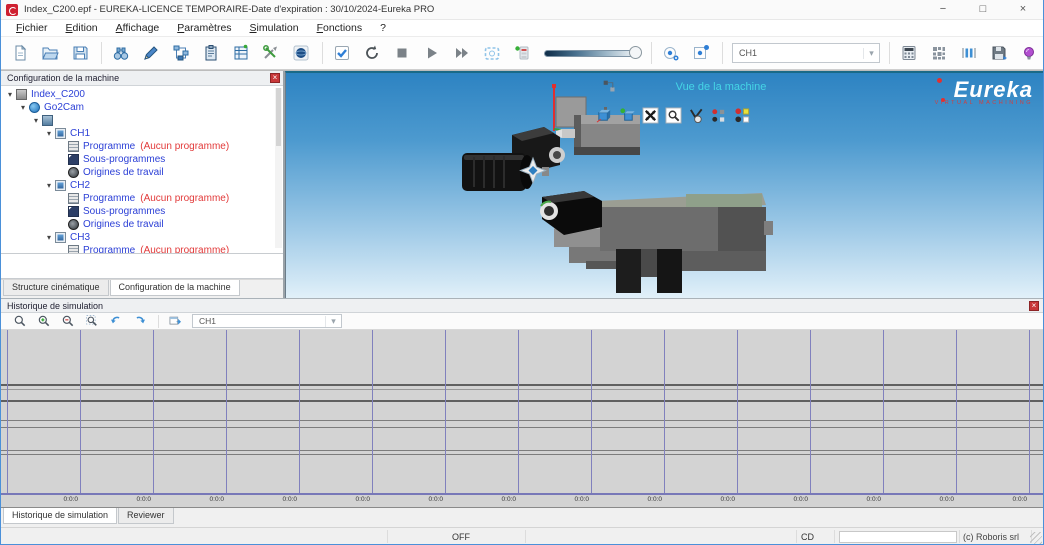  What do you see at coordinates (340, 28) in the screenshot?
I see `menu-fonctions: Fonctions` at bounding box center [340, 28].